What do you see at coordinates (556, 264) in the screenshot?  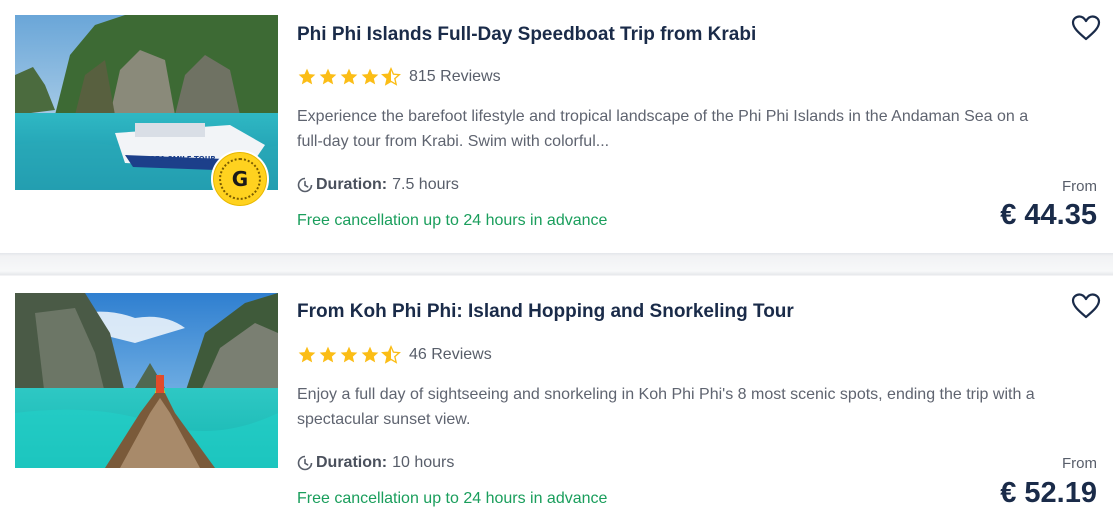 I see `card-divider` at bounding box center [556, 264].